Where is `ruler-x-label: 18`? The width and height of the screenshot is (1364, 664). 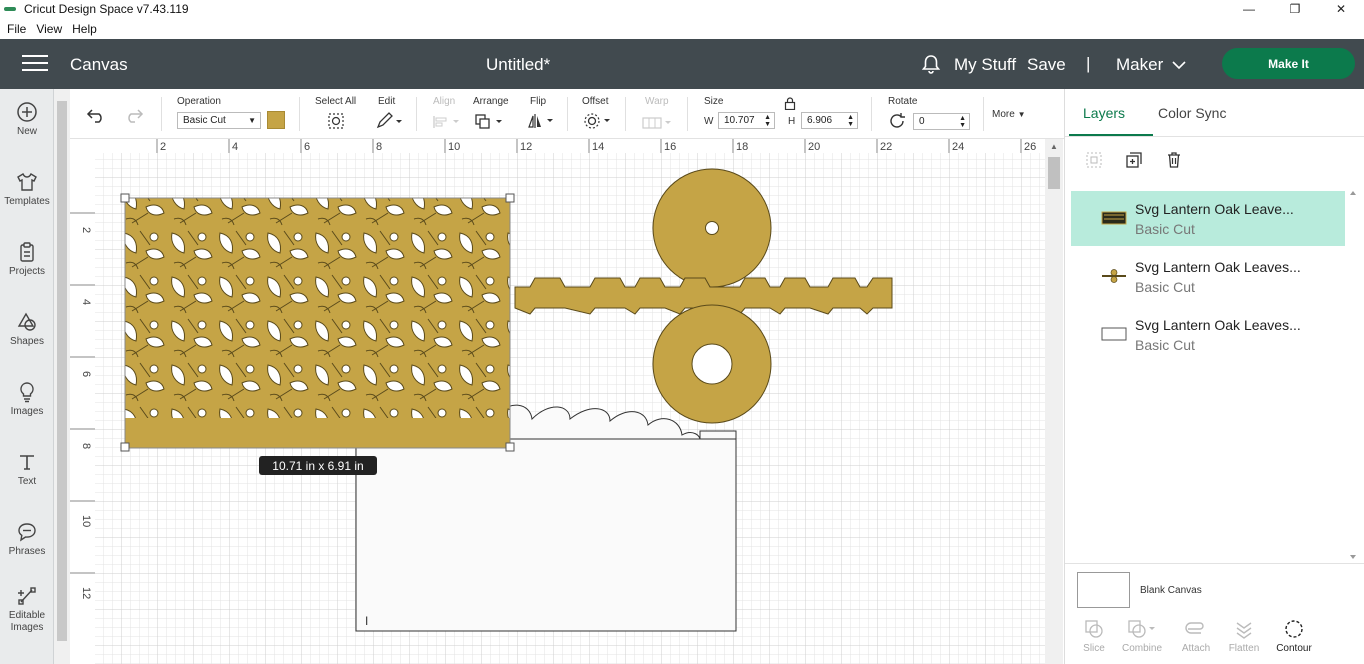
ruler-x-label: 18 is located at coordinates (742, 147).